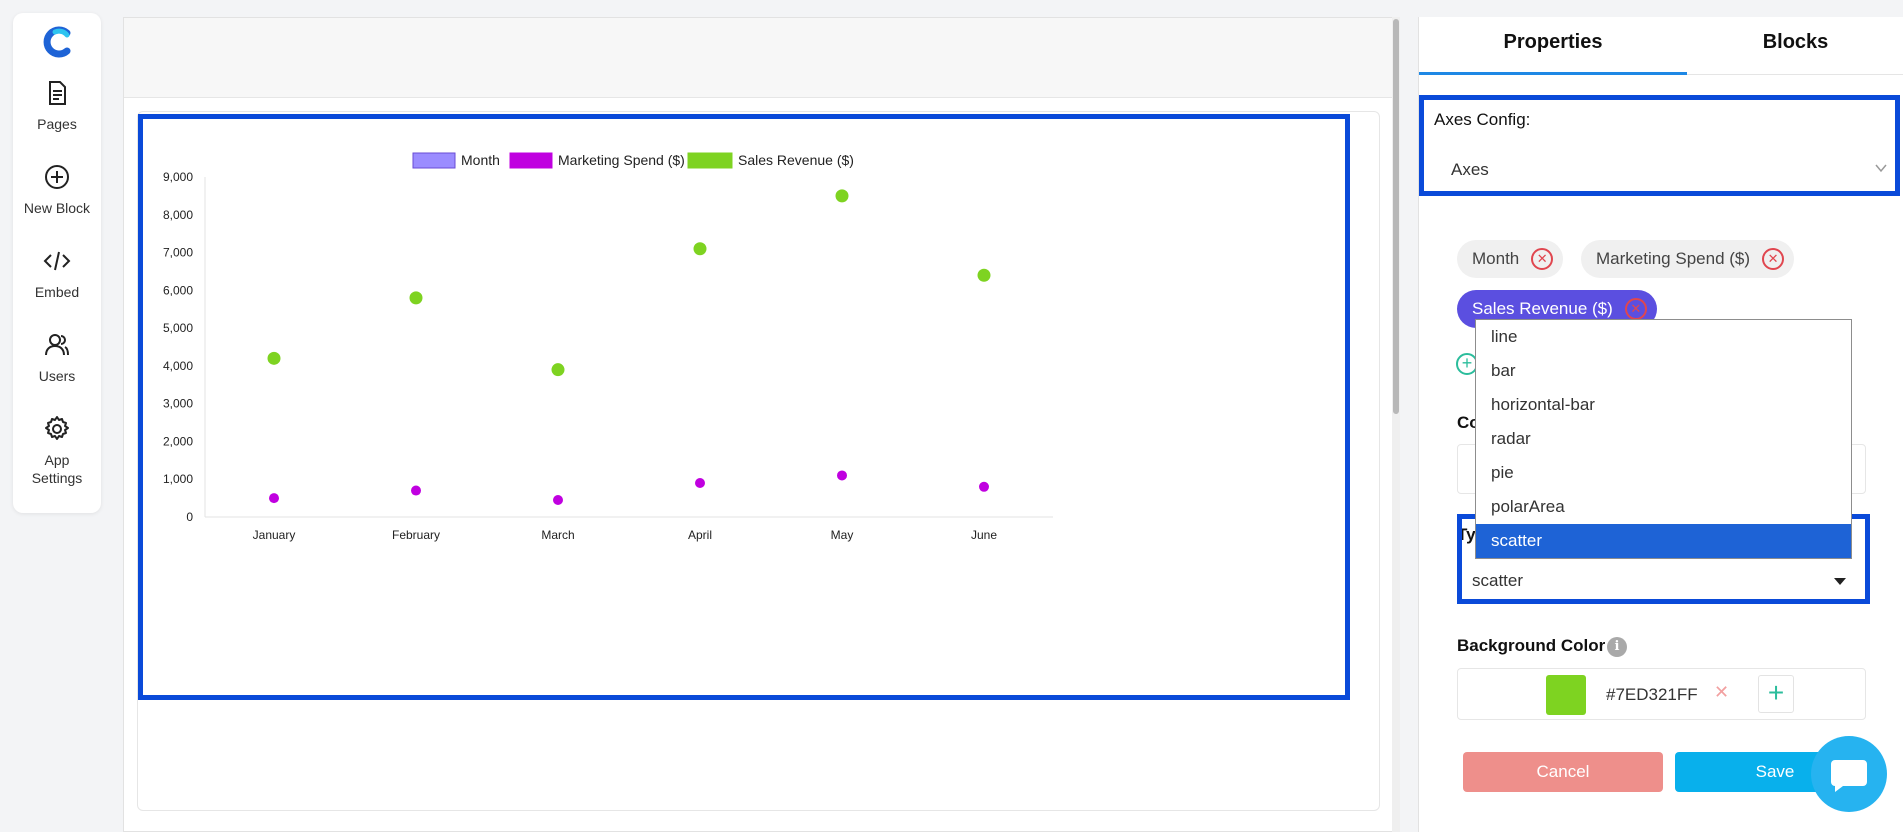 Image resolution: width=1903 pixels, height=832 pixels. What do you see at coordinates (1553, 73) in the screenshot?
I see `active-tab-indicator` at bounding box center [1553, 73].